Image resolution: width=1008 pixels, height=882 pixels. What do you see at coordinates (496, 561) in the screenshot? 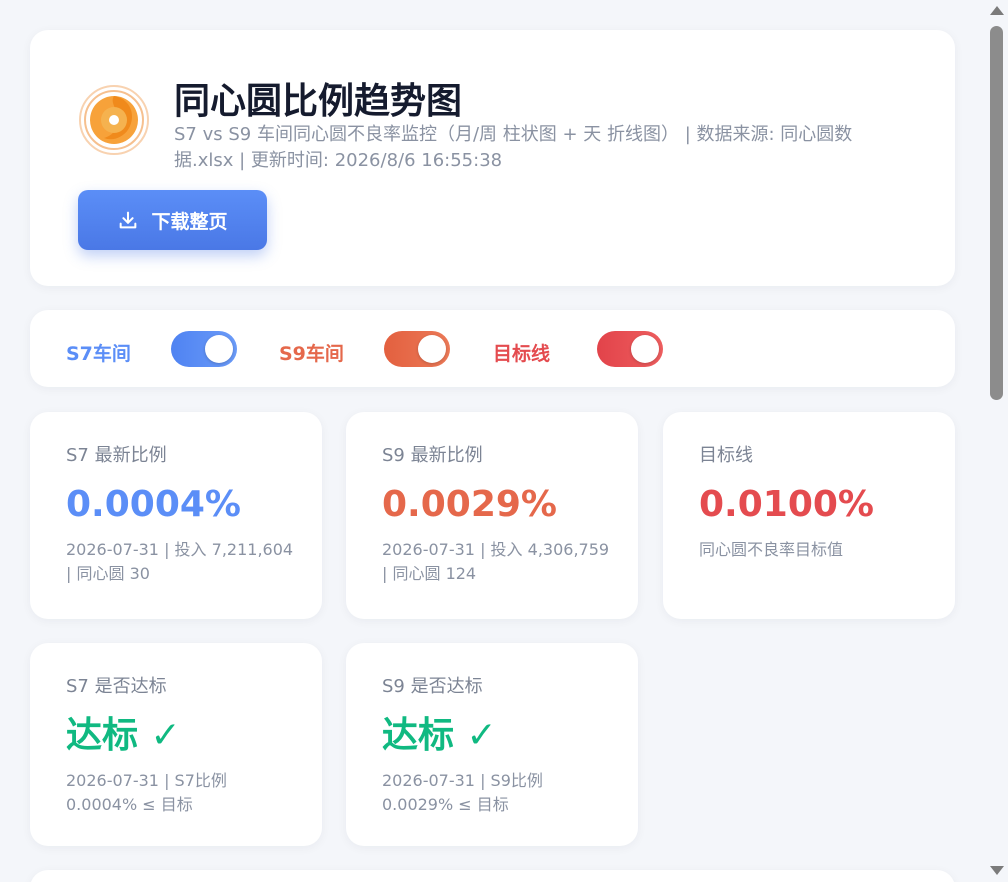
I see `stat-meta: 2026-07-31 | 投入 4,306,759 | 同心圆 124` at bounding box center [496, 561].